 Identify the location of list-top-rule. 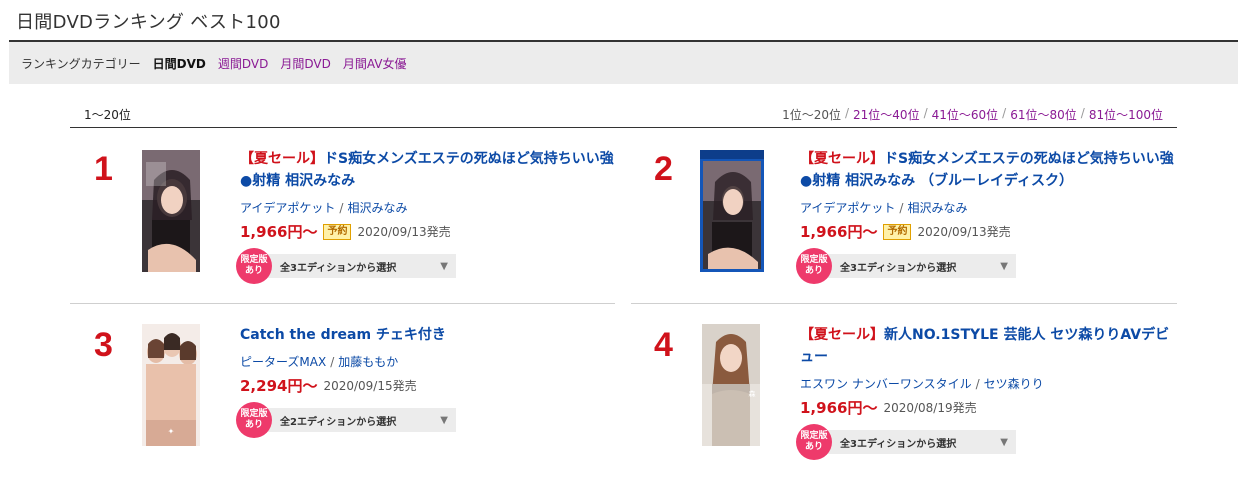
(623, 127).